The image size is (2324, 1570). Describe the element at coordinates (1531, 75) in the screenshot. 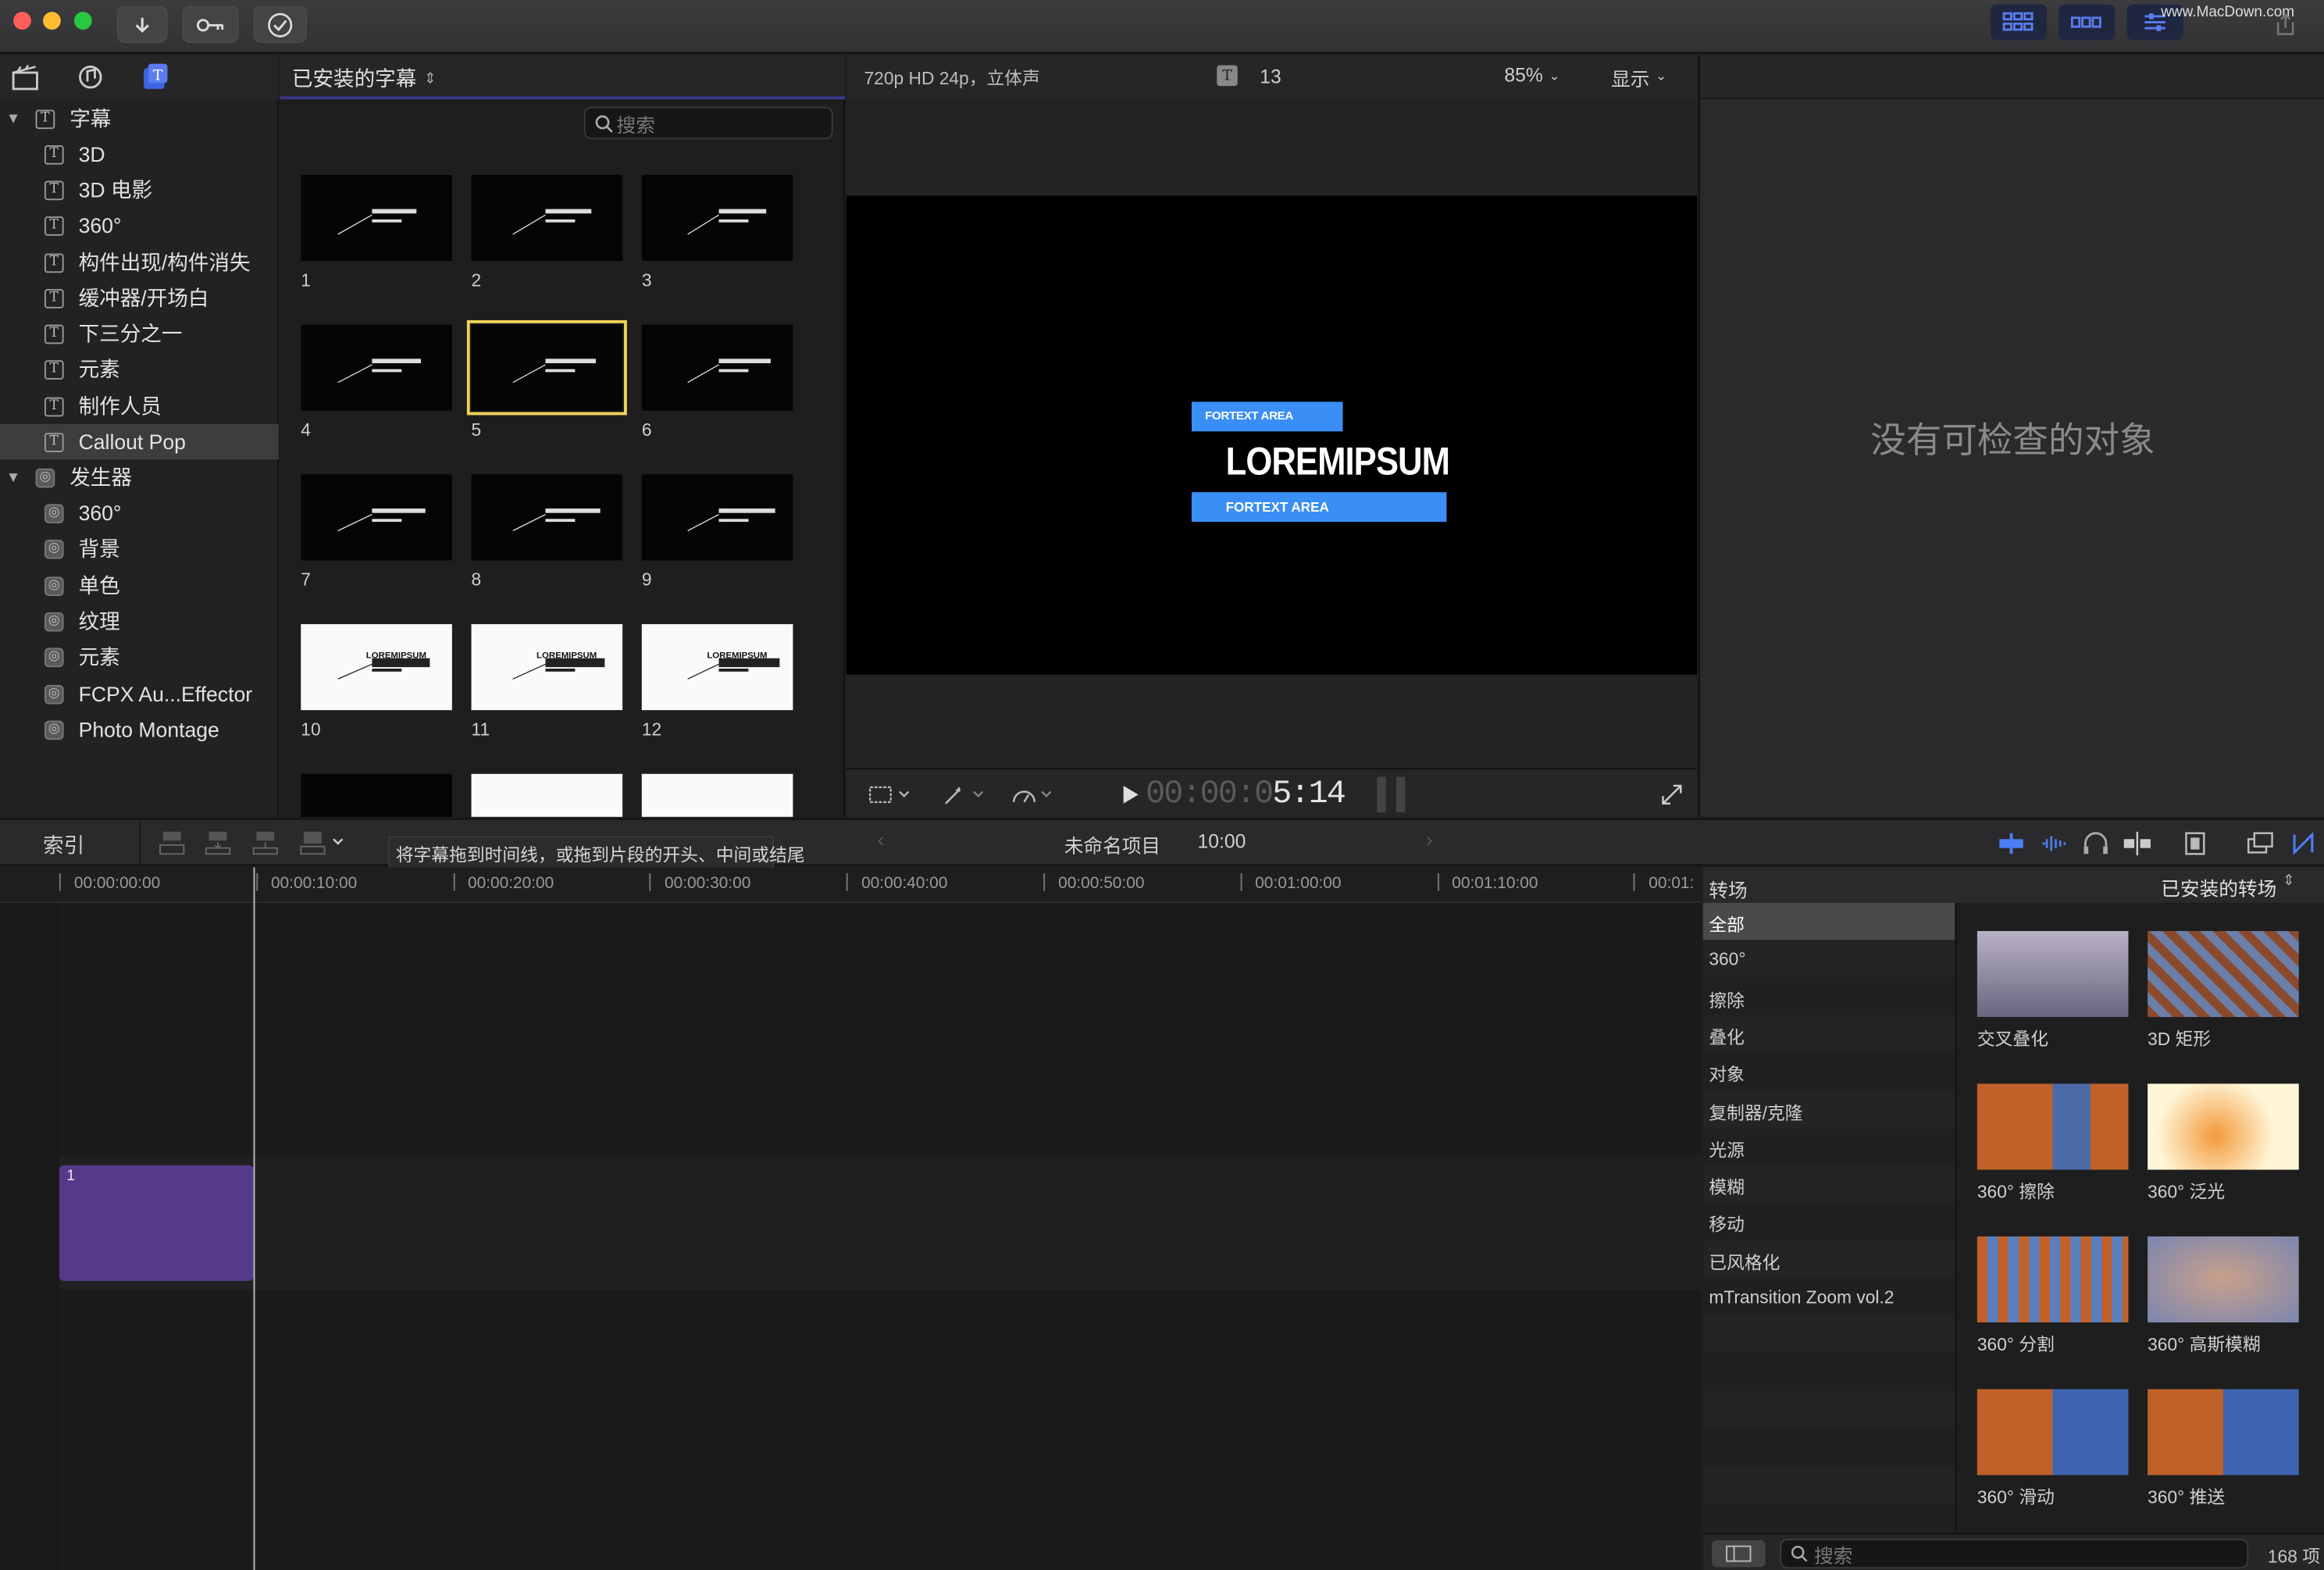

I see `zoom-popup: 85% ⌄` at that location.